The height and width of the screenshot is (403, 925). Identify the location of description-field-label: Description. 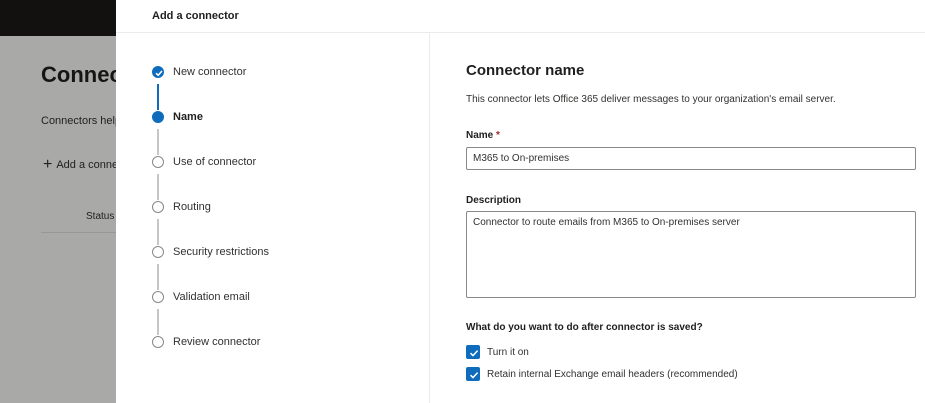
(494, 200).